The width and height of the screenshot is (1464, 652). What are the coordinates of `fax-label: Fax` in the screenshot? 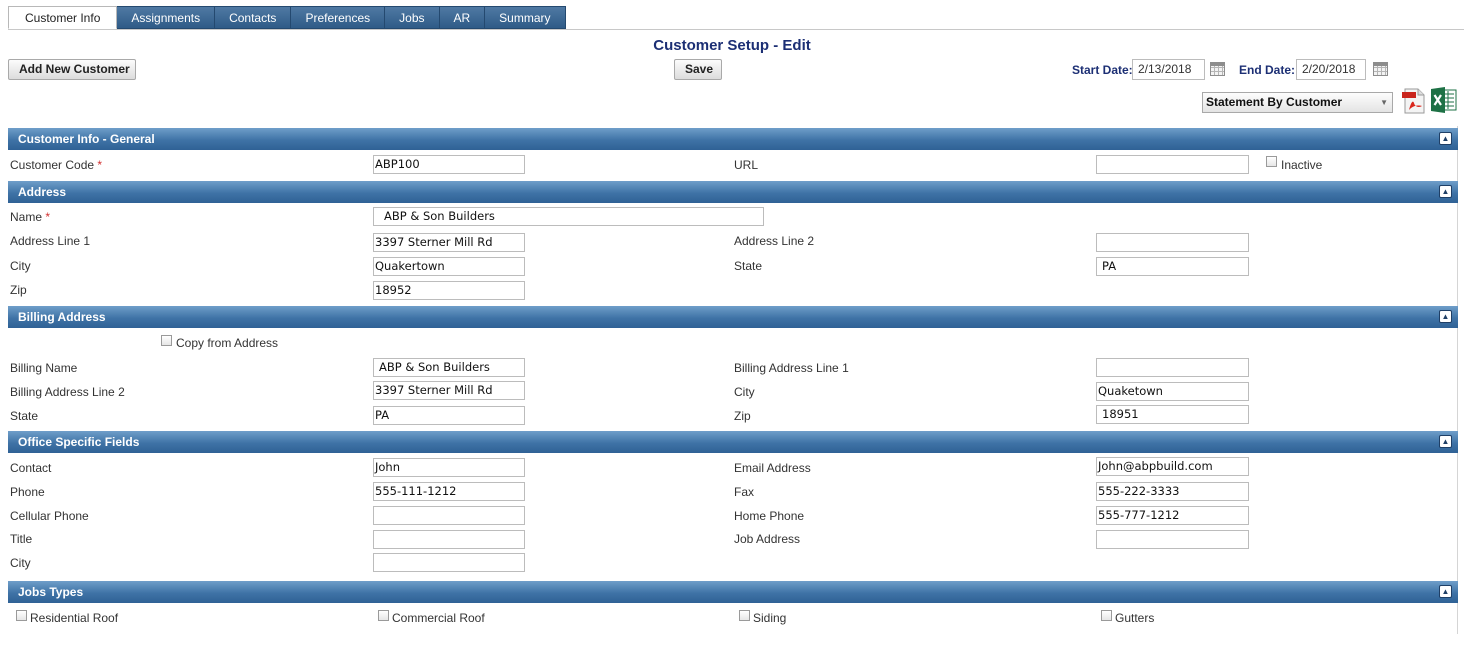 It's located at (744, 492).